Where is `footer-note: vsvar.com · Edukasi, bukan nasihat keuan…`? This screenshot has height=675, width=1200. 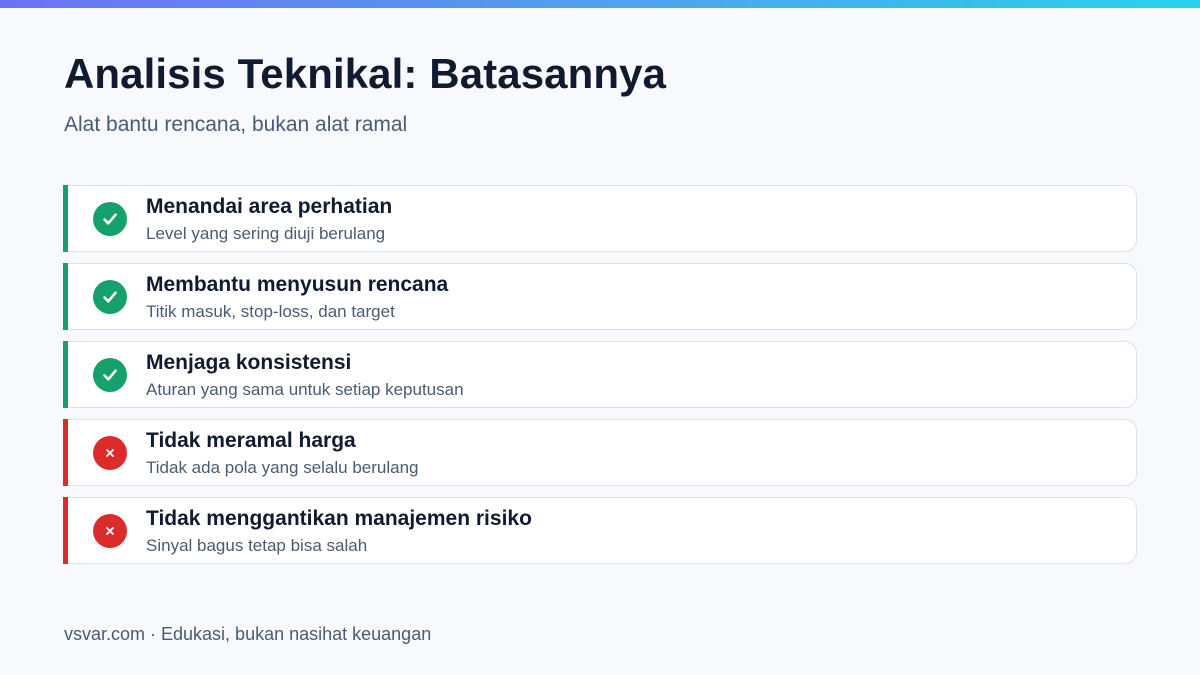 footer-note: vsvar.com · Edukasi, bukan nasihat keuan… is located at coordinates (248, 634).